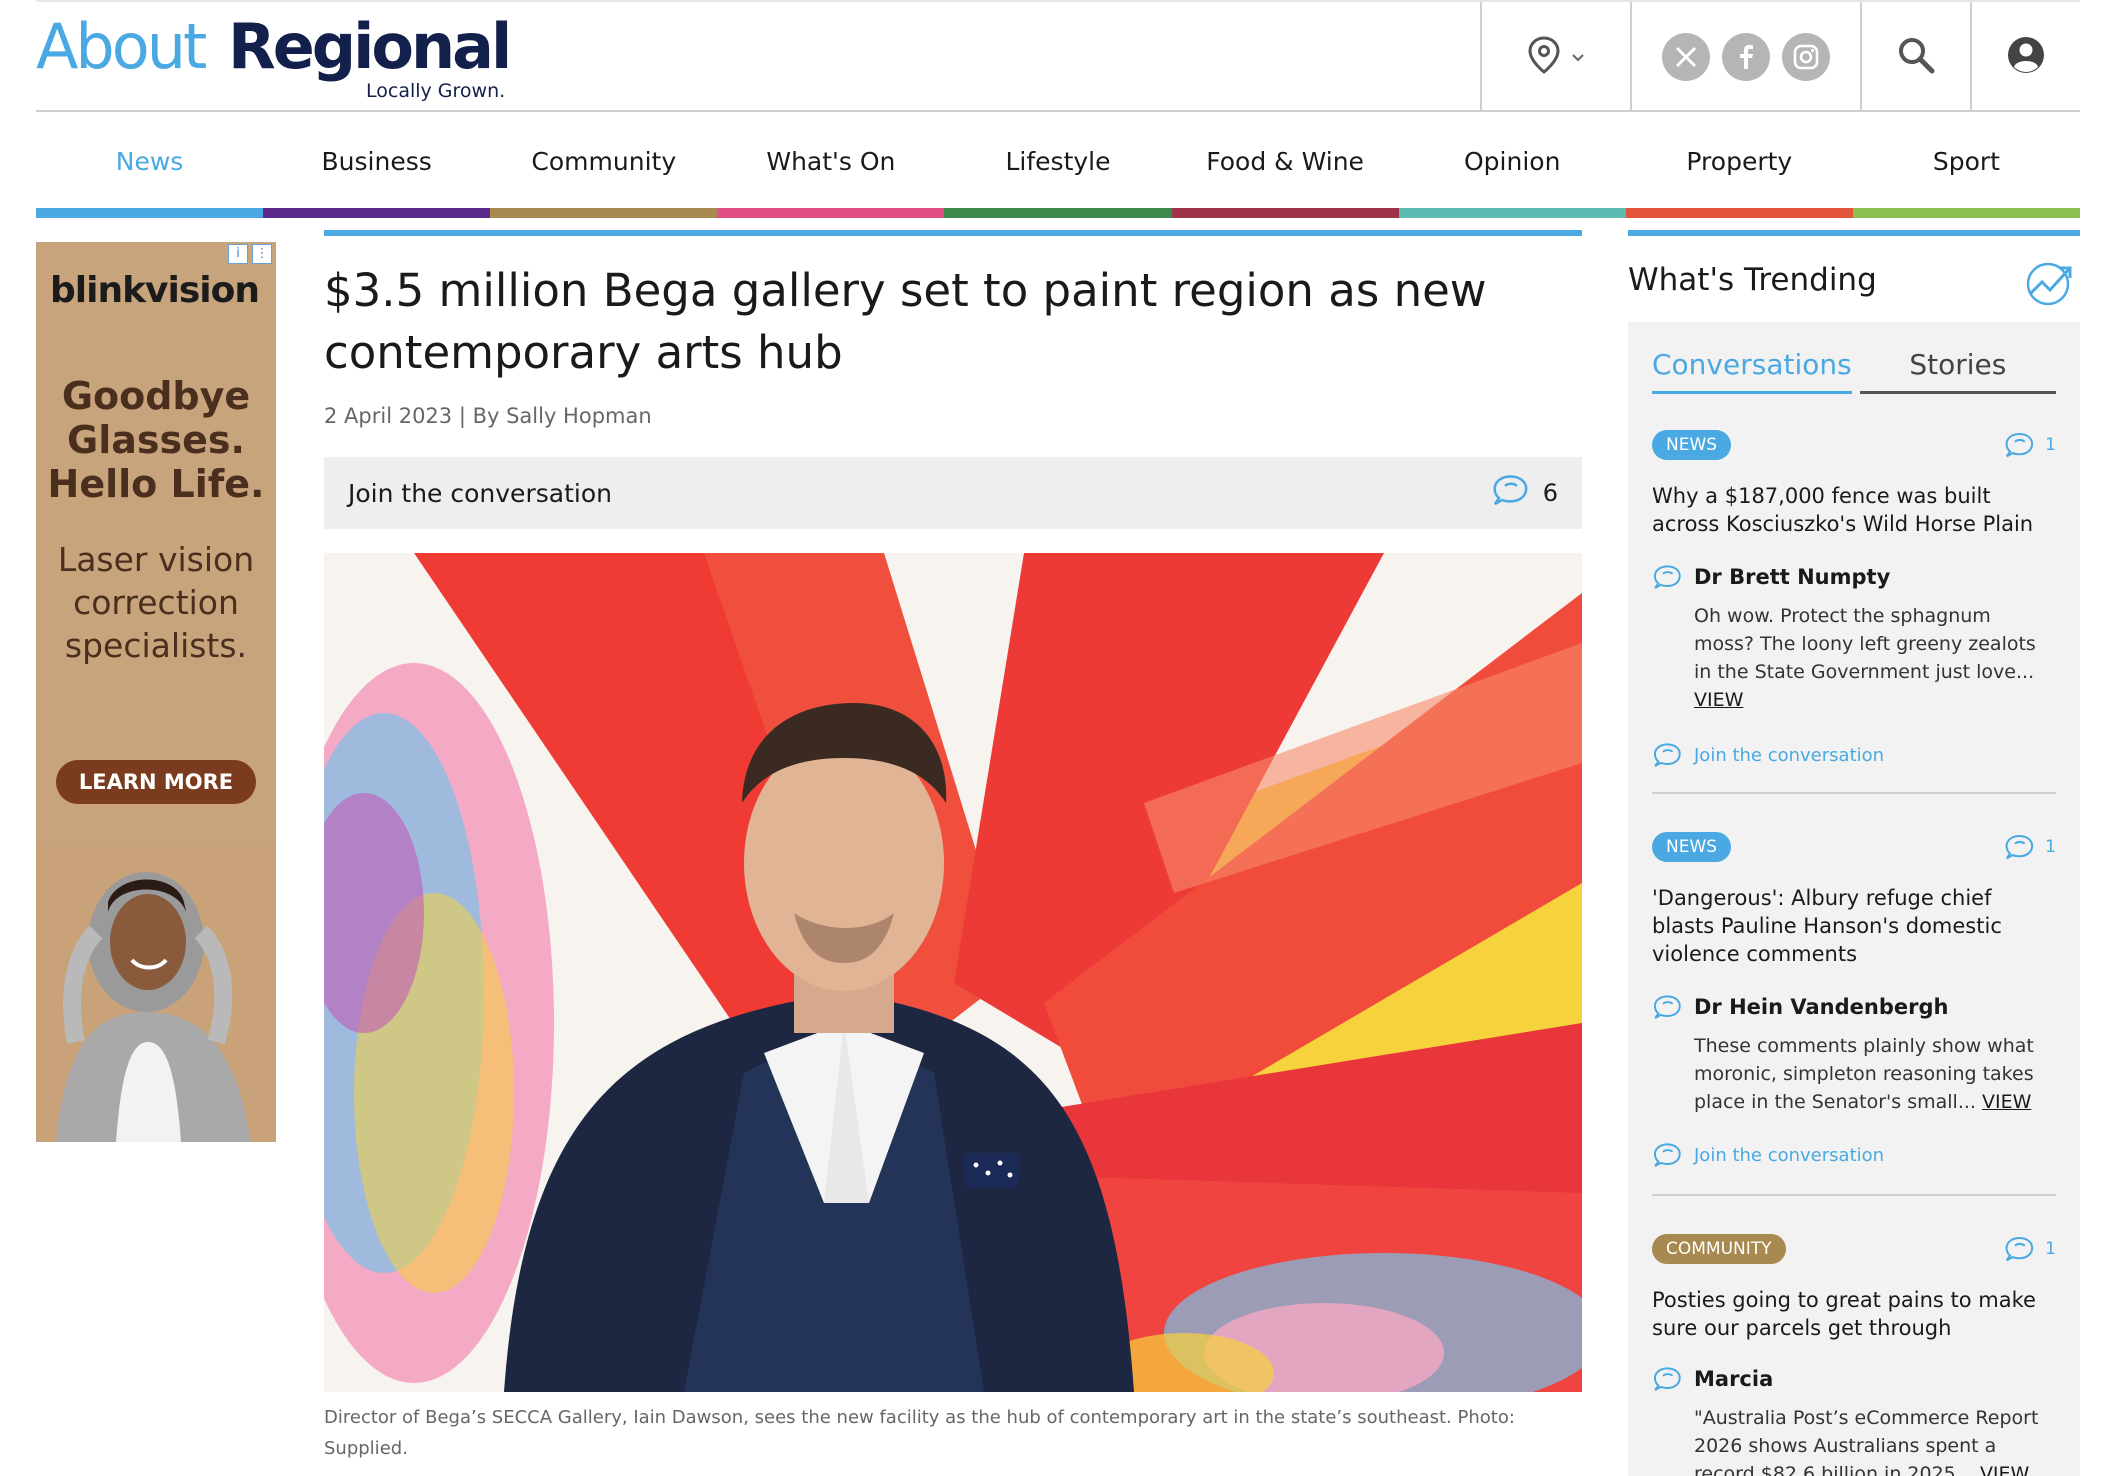  I want to click on tab-conversations: Conversations, so click(1752, 369).